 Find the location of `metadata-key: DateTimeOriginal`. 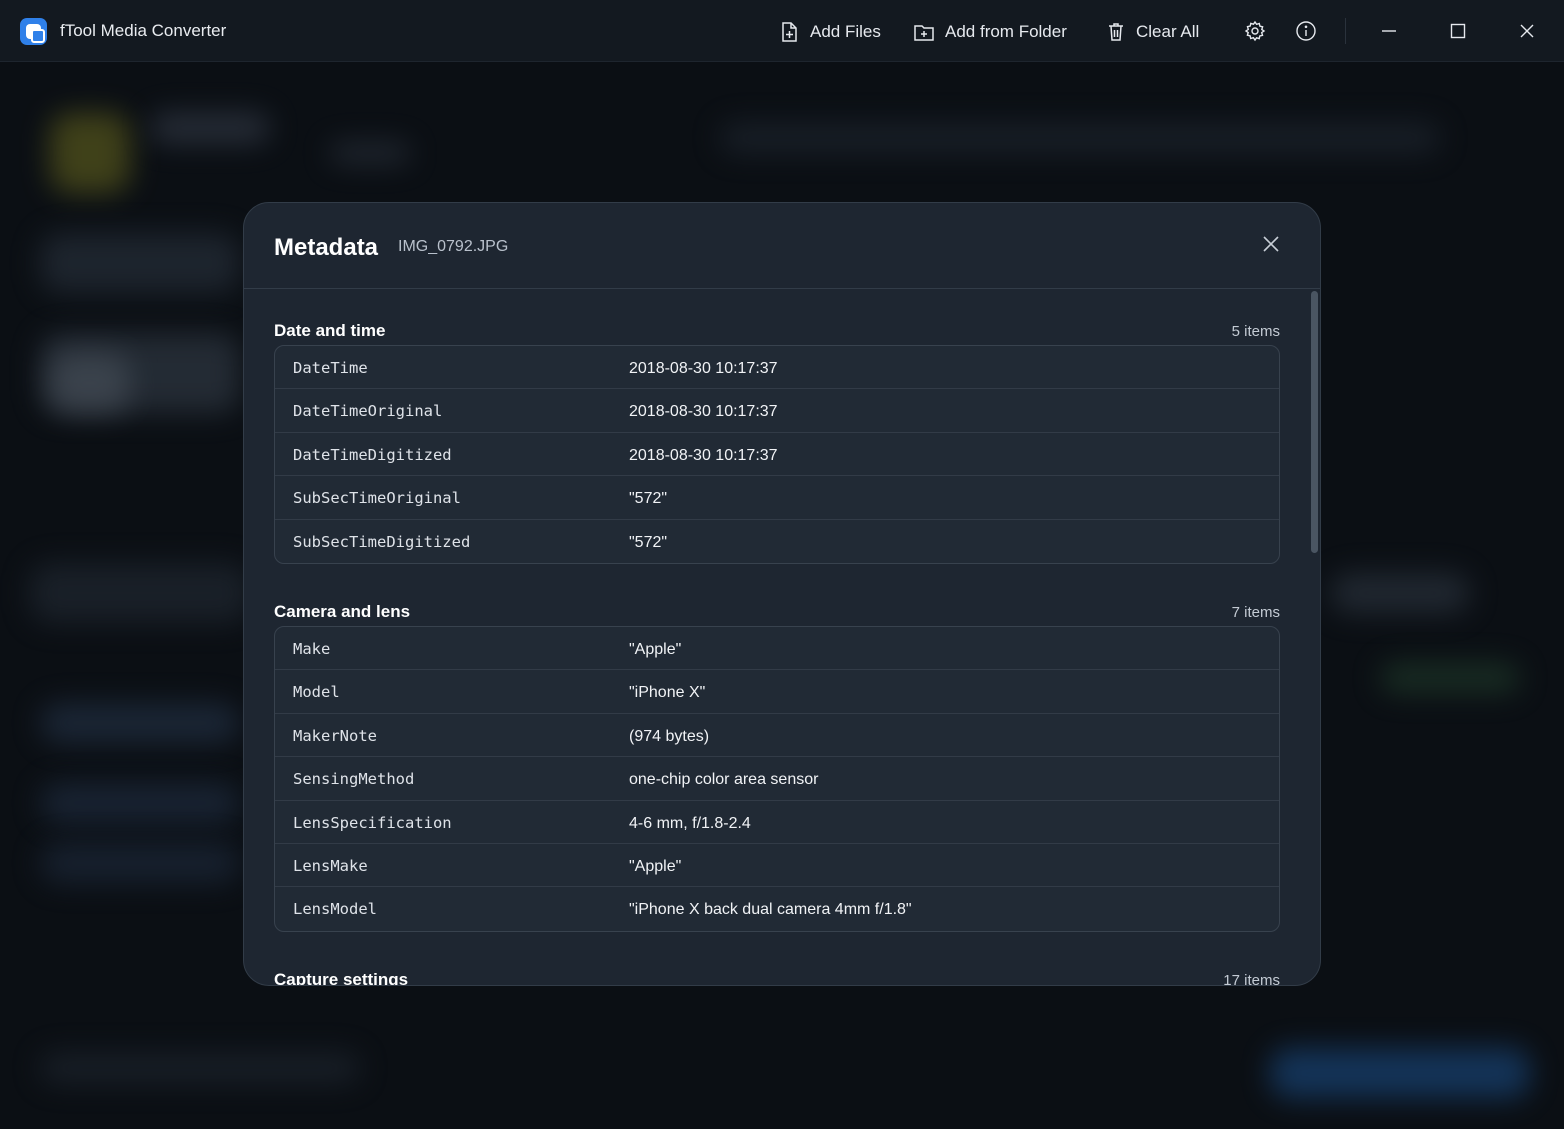

metadata-key: DateTimeOriginal is located at coordinates (368, 411).